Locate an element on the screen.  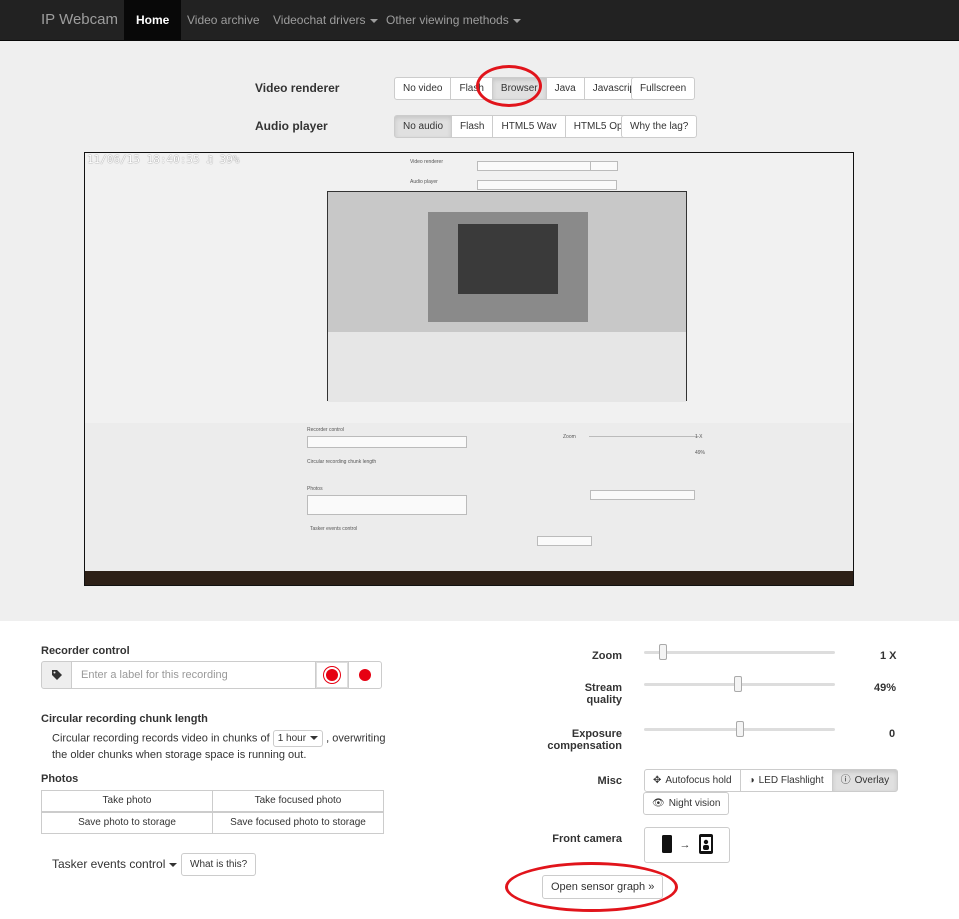
zoom-label: Zoom is located at coordinates (607, 656).